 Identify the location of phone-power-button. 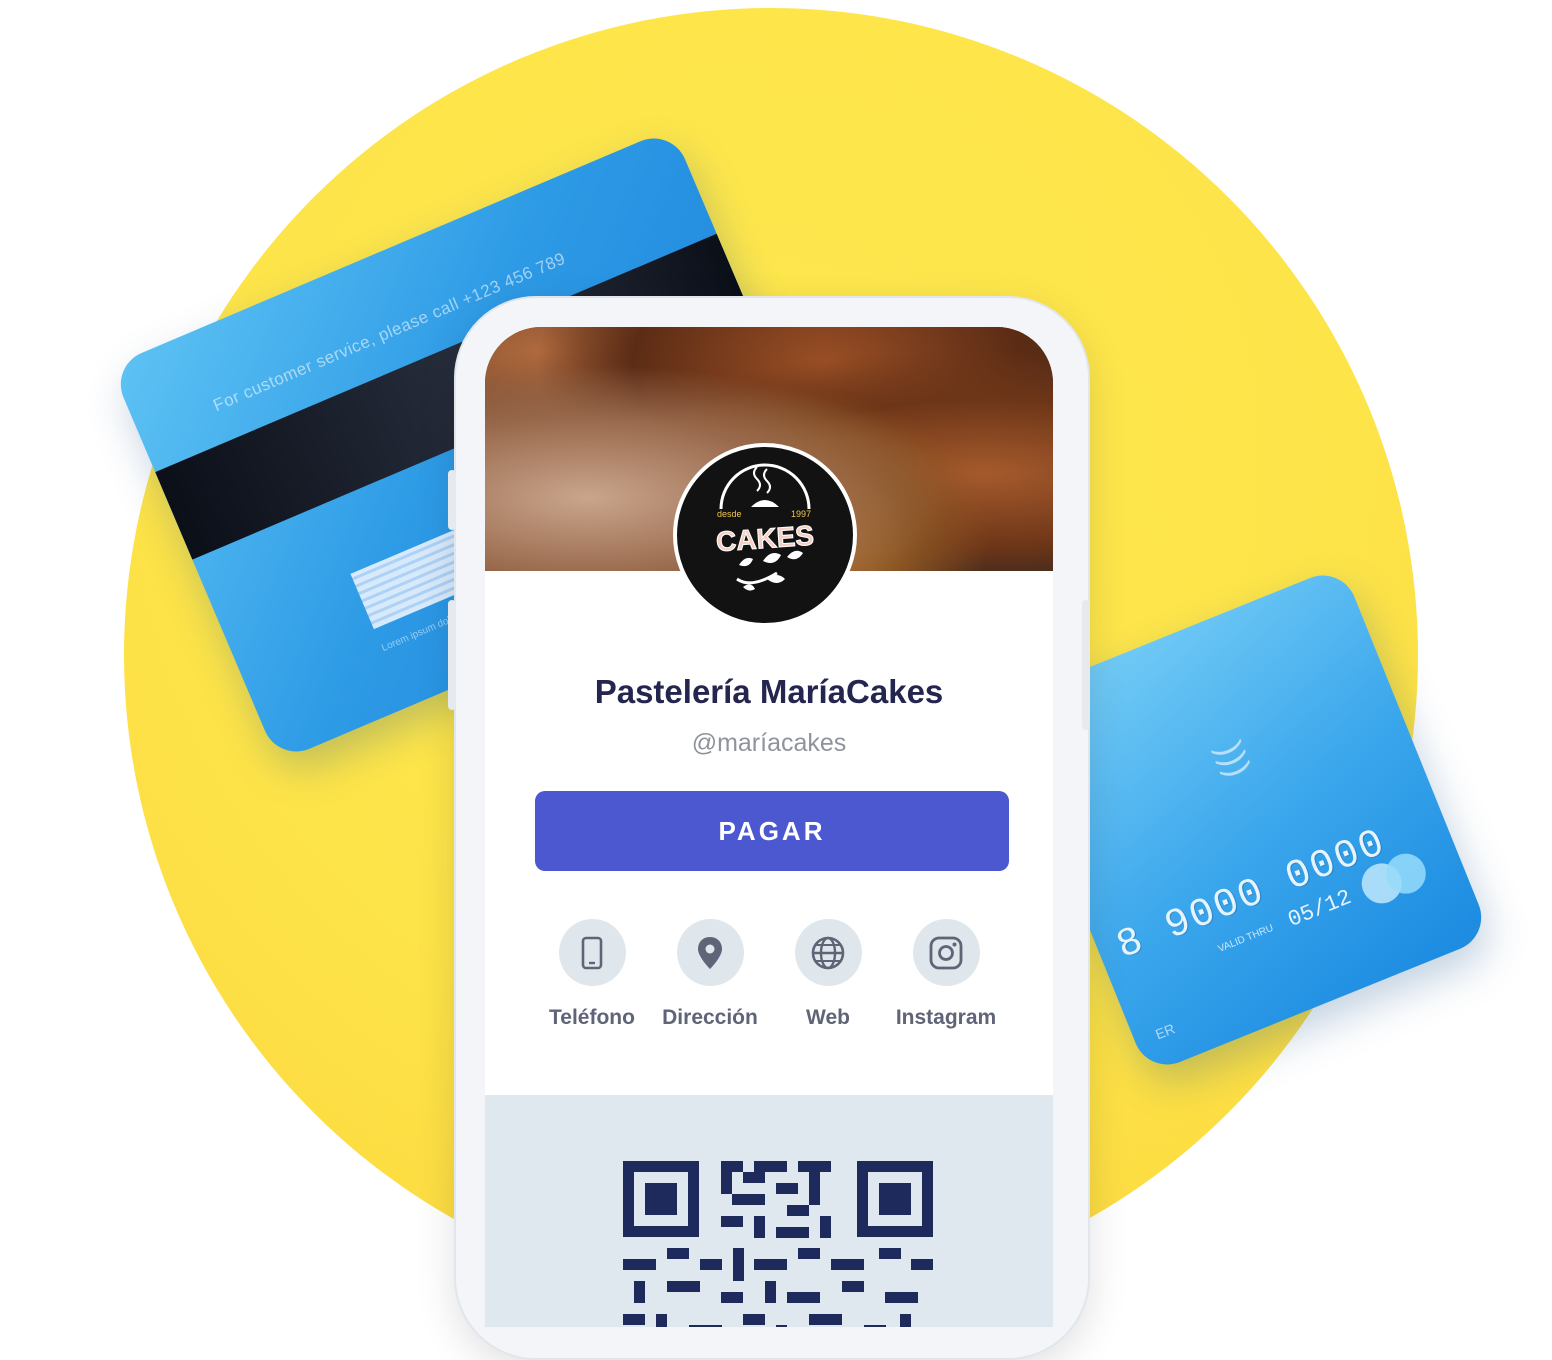
(1086, 665).